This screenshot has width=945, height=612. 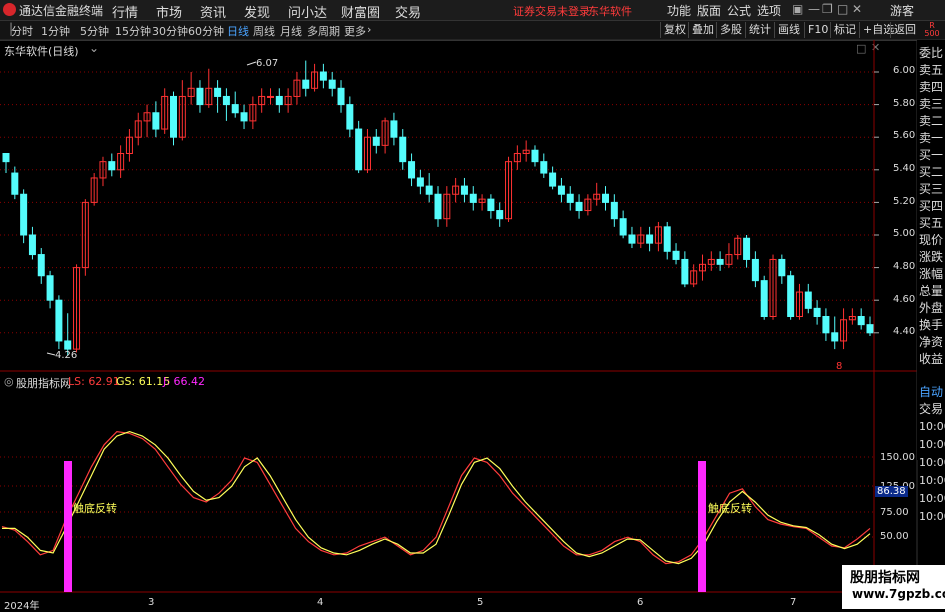 What do you see at coordinates (251, 63) in the screenshot?
I see `high-pointer` at bounding box center [251, 63].